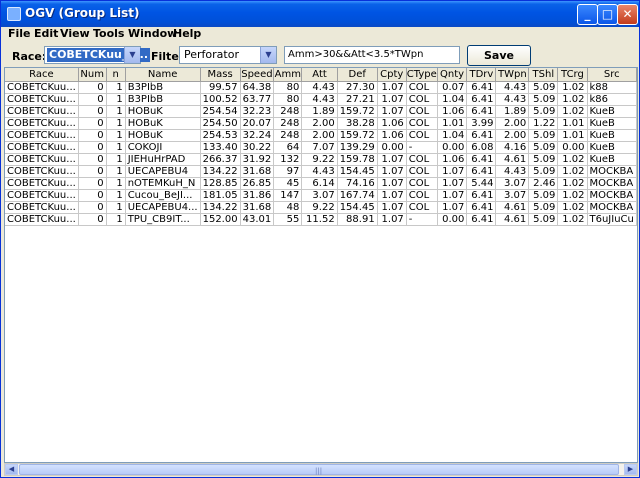 The height and width of the screenshot is (478, 640). Describe the element at coordinates (163, 183) in the screenshot. I see `table-cell: nOTEMKuH_N` at that location.